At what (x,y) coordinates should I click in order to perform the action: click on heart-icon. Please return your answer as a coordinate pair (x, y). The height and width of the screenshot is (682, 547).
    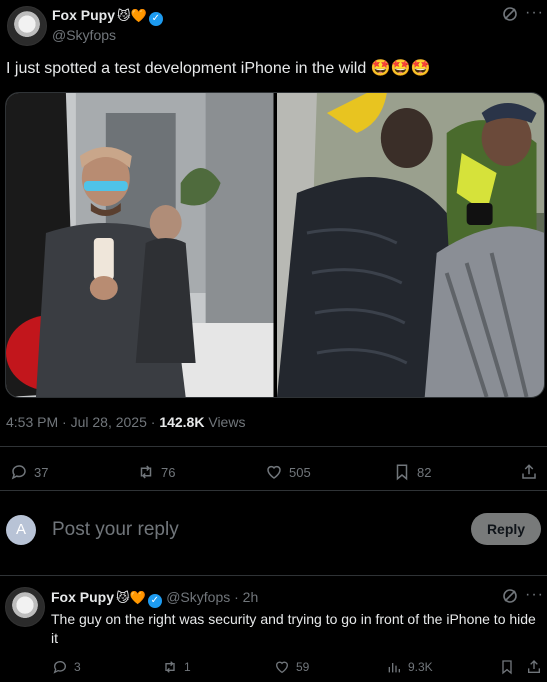
    Looking at the image, I should click on (274, 472).